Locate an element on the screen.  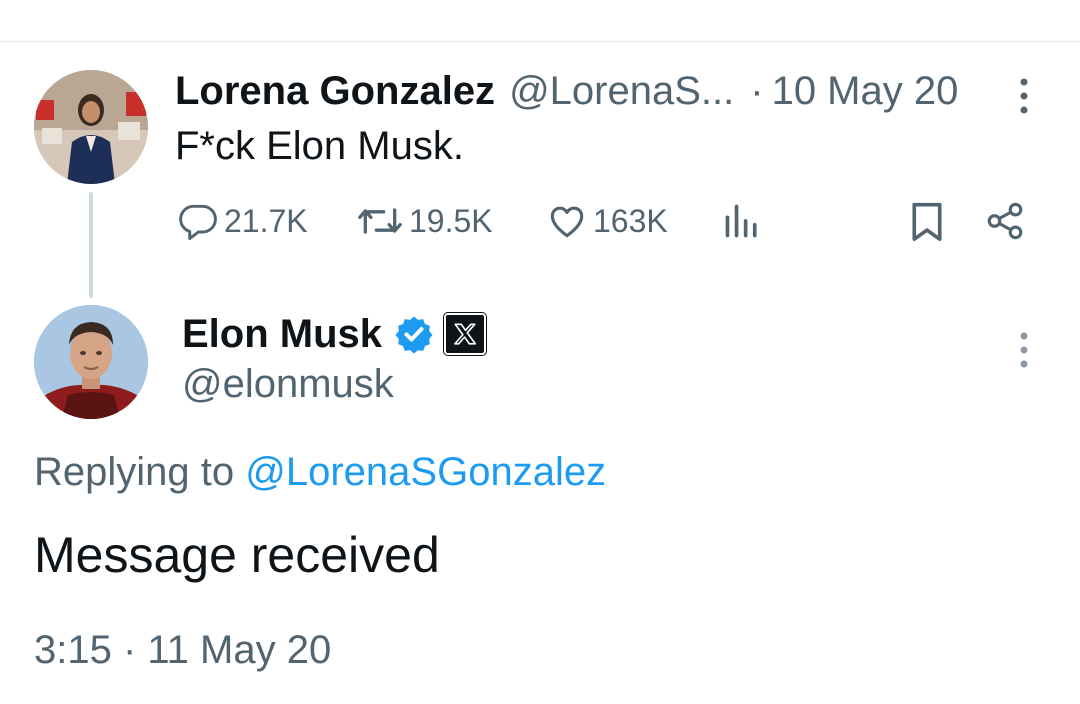
like-button: 163K is located at coordinates (606, 221).